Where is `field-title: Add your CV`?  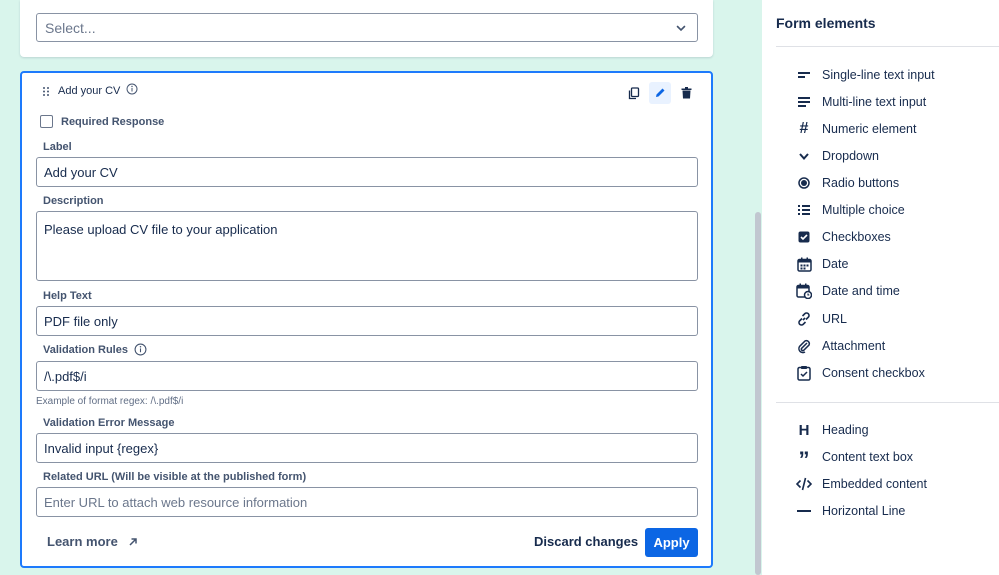 field-title: Add your CV is located at coordinates (89, 91).